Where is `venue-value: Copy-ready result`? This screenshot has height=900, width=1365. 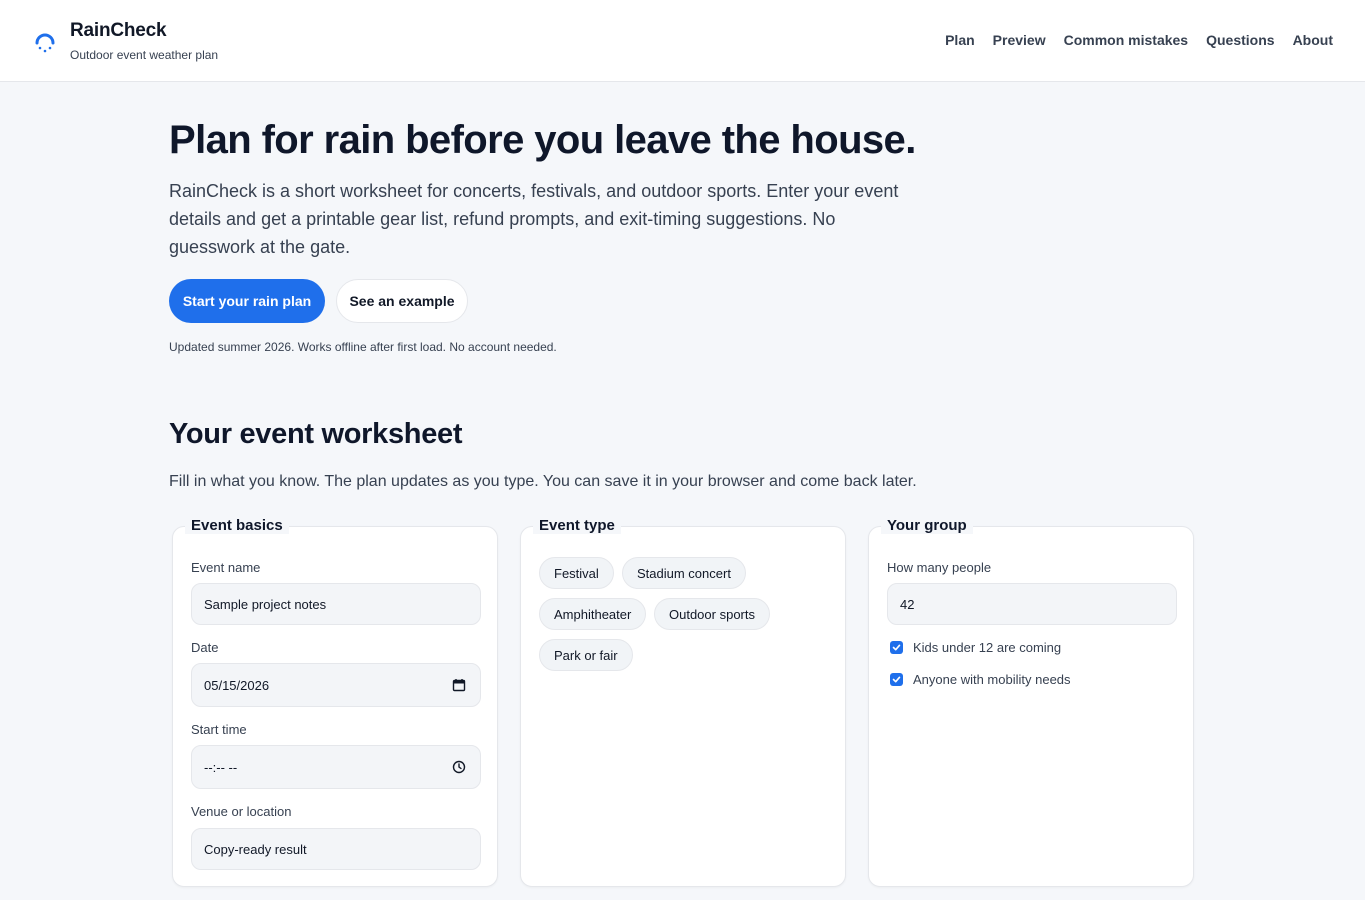 venue-value: Copy-ready result is located at coordinates (255, 849).